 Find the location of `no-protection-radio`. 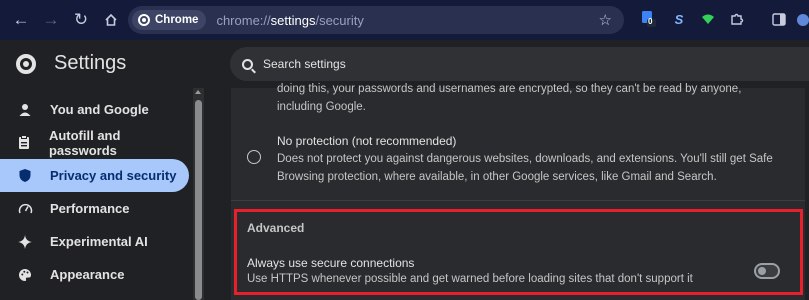

no-protection-radio is located at coordinates (254, 157).